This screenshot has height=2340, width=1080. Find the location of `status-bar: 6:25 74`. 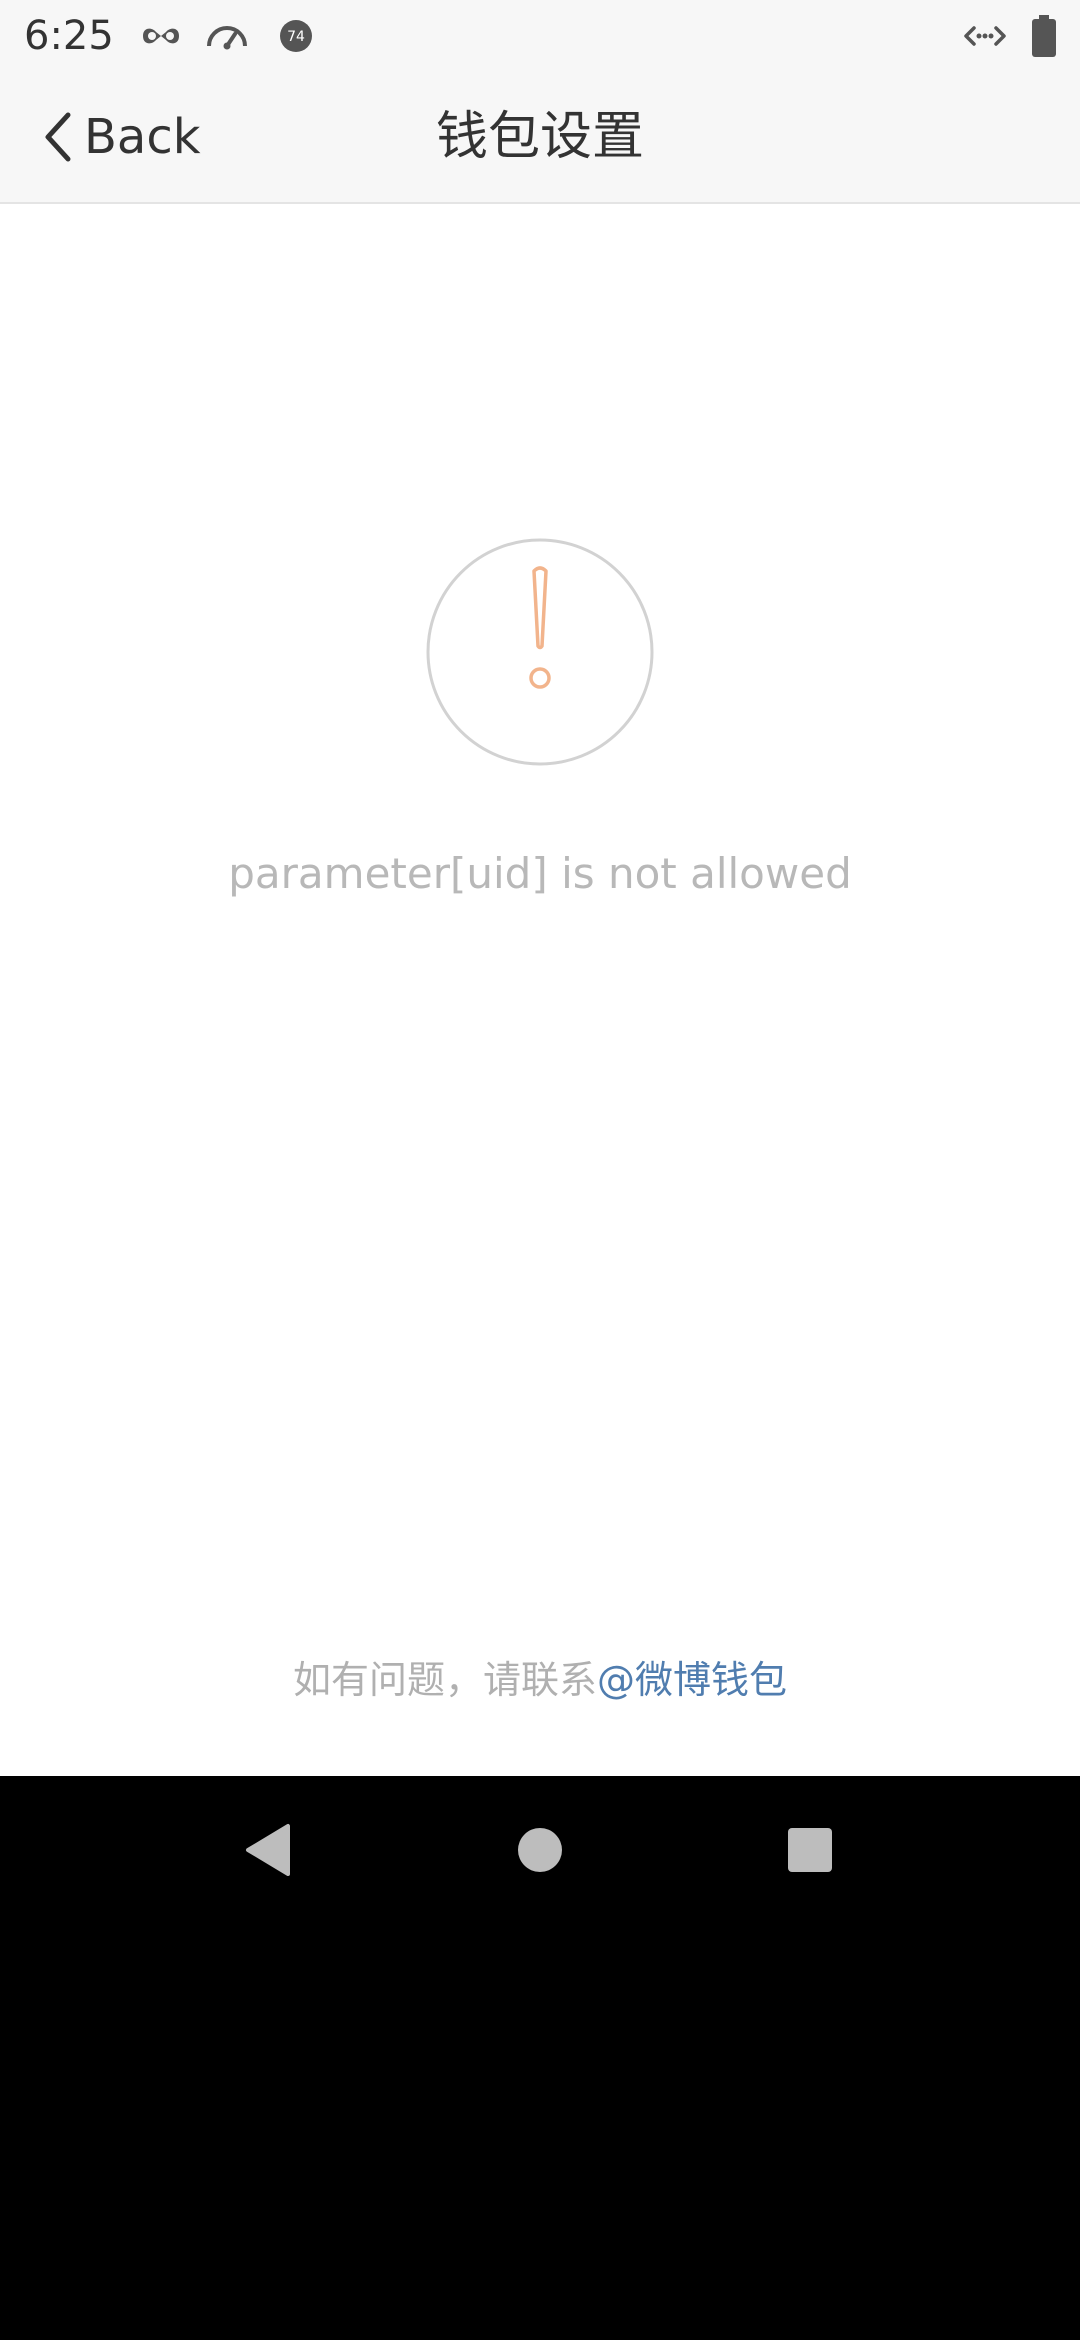

status-bar: 6:25 74 is located at coordinates (540, 36).